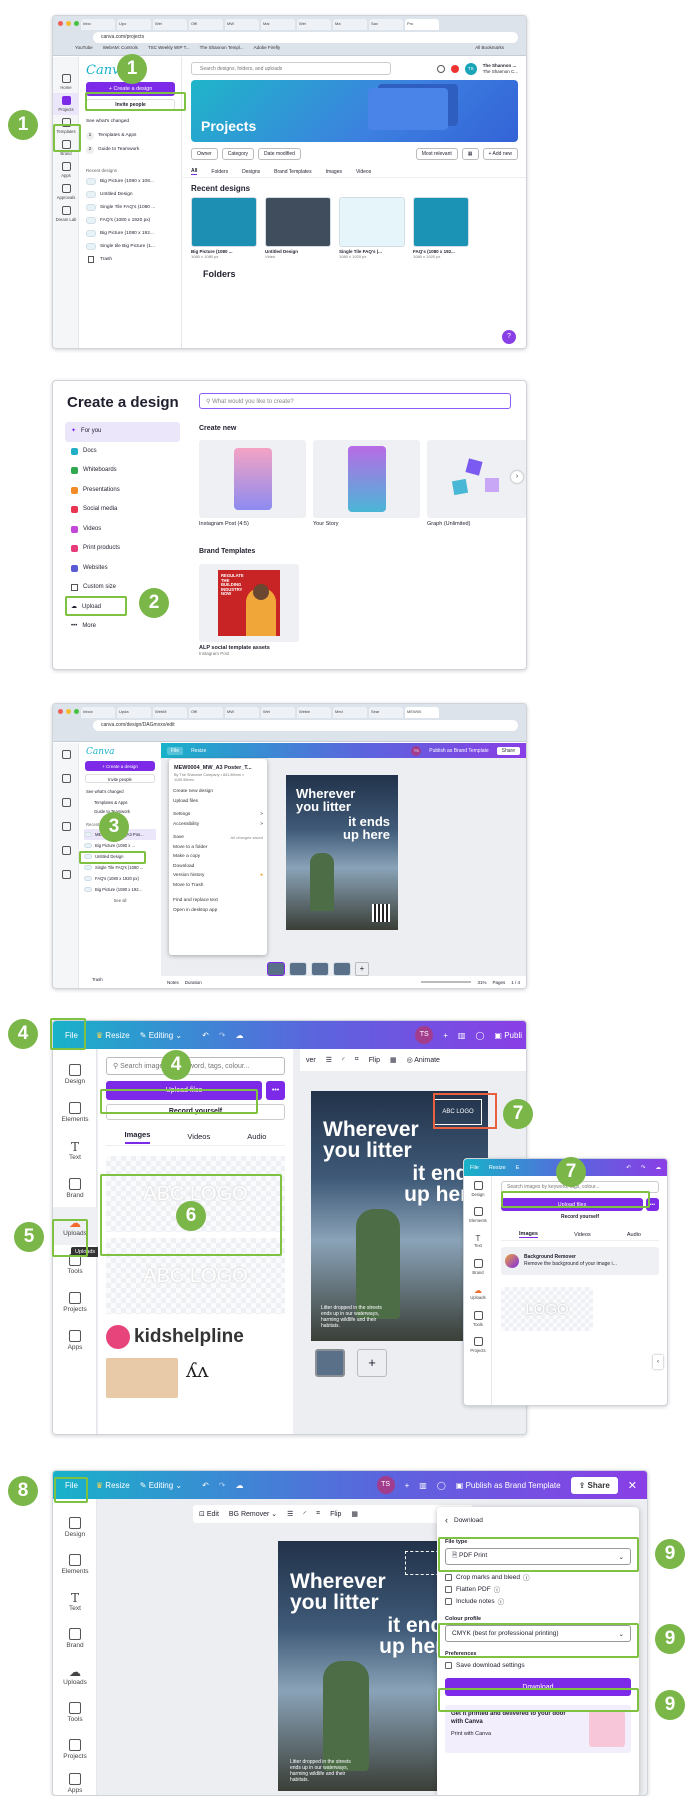 The height and width of the screenshot is (1796, 685). I want to click on add-page-icon: +, so click(372, 1363).